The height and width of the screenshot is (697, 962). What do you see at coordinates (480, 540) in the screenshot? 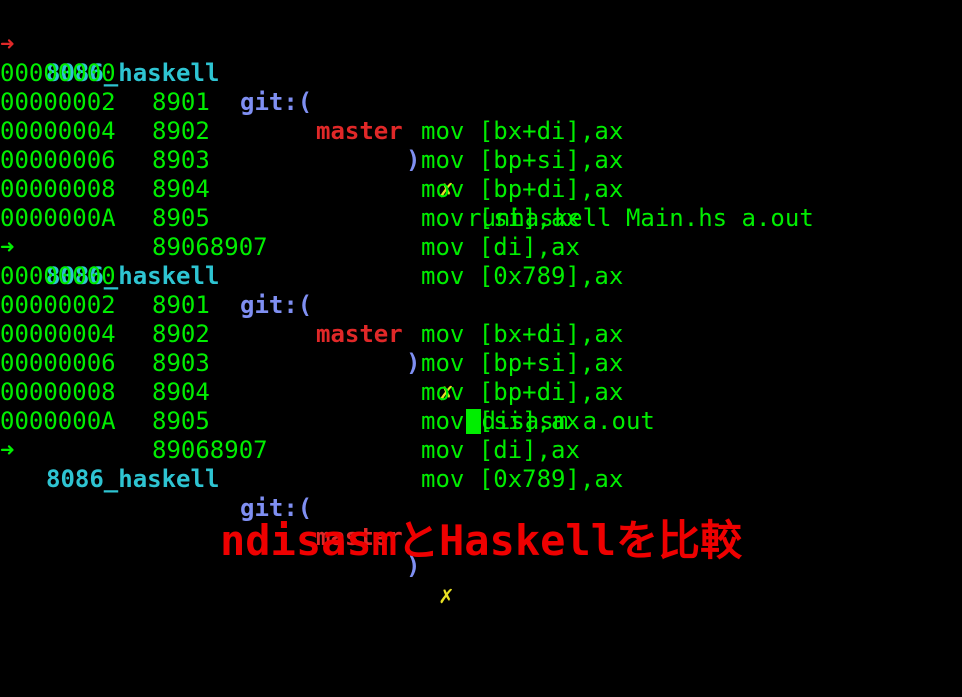
I see `caption-title: ndisasmとHaskellを比較` at bounding box center [480, 540].